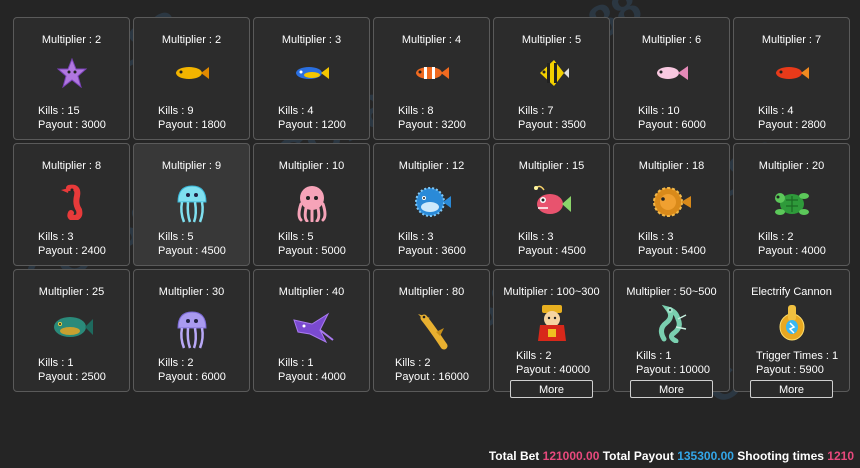 This screenshot has height=468, width=860. Describe the element at coordinates (776, 111) in the screenshot. I see `kills-value: Kills : 4` at that location.